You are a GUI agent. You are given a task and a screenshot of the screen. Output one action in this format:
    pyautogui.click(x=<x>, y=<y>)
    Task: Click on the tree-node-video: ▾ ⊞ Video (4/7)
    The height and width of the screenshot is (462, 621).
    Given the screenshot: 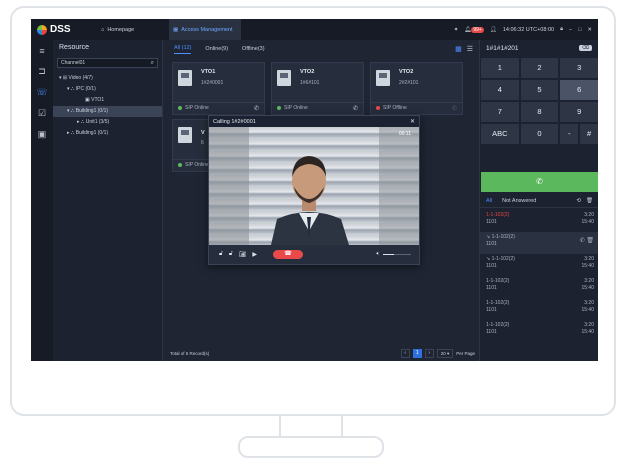 What is the action you would take?
    pyautogui.click(x=107, y=78)
    